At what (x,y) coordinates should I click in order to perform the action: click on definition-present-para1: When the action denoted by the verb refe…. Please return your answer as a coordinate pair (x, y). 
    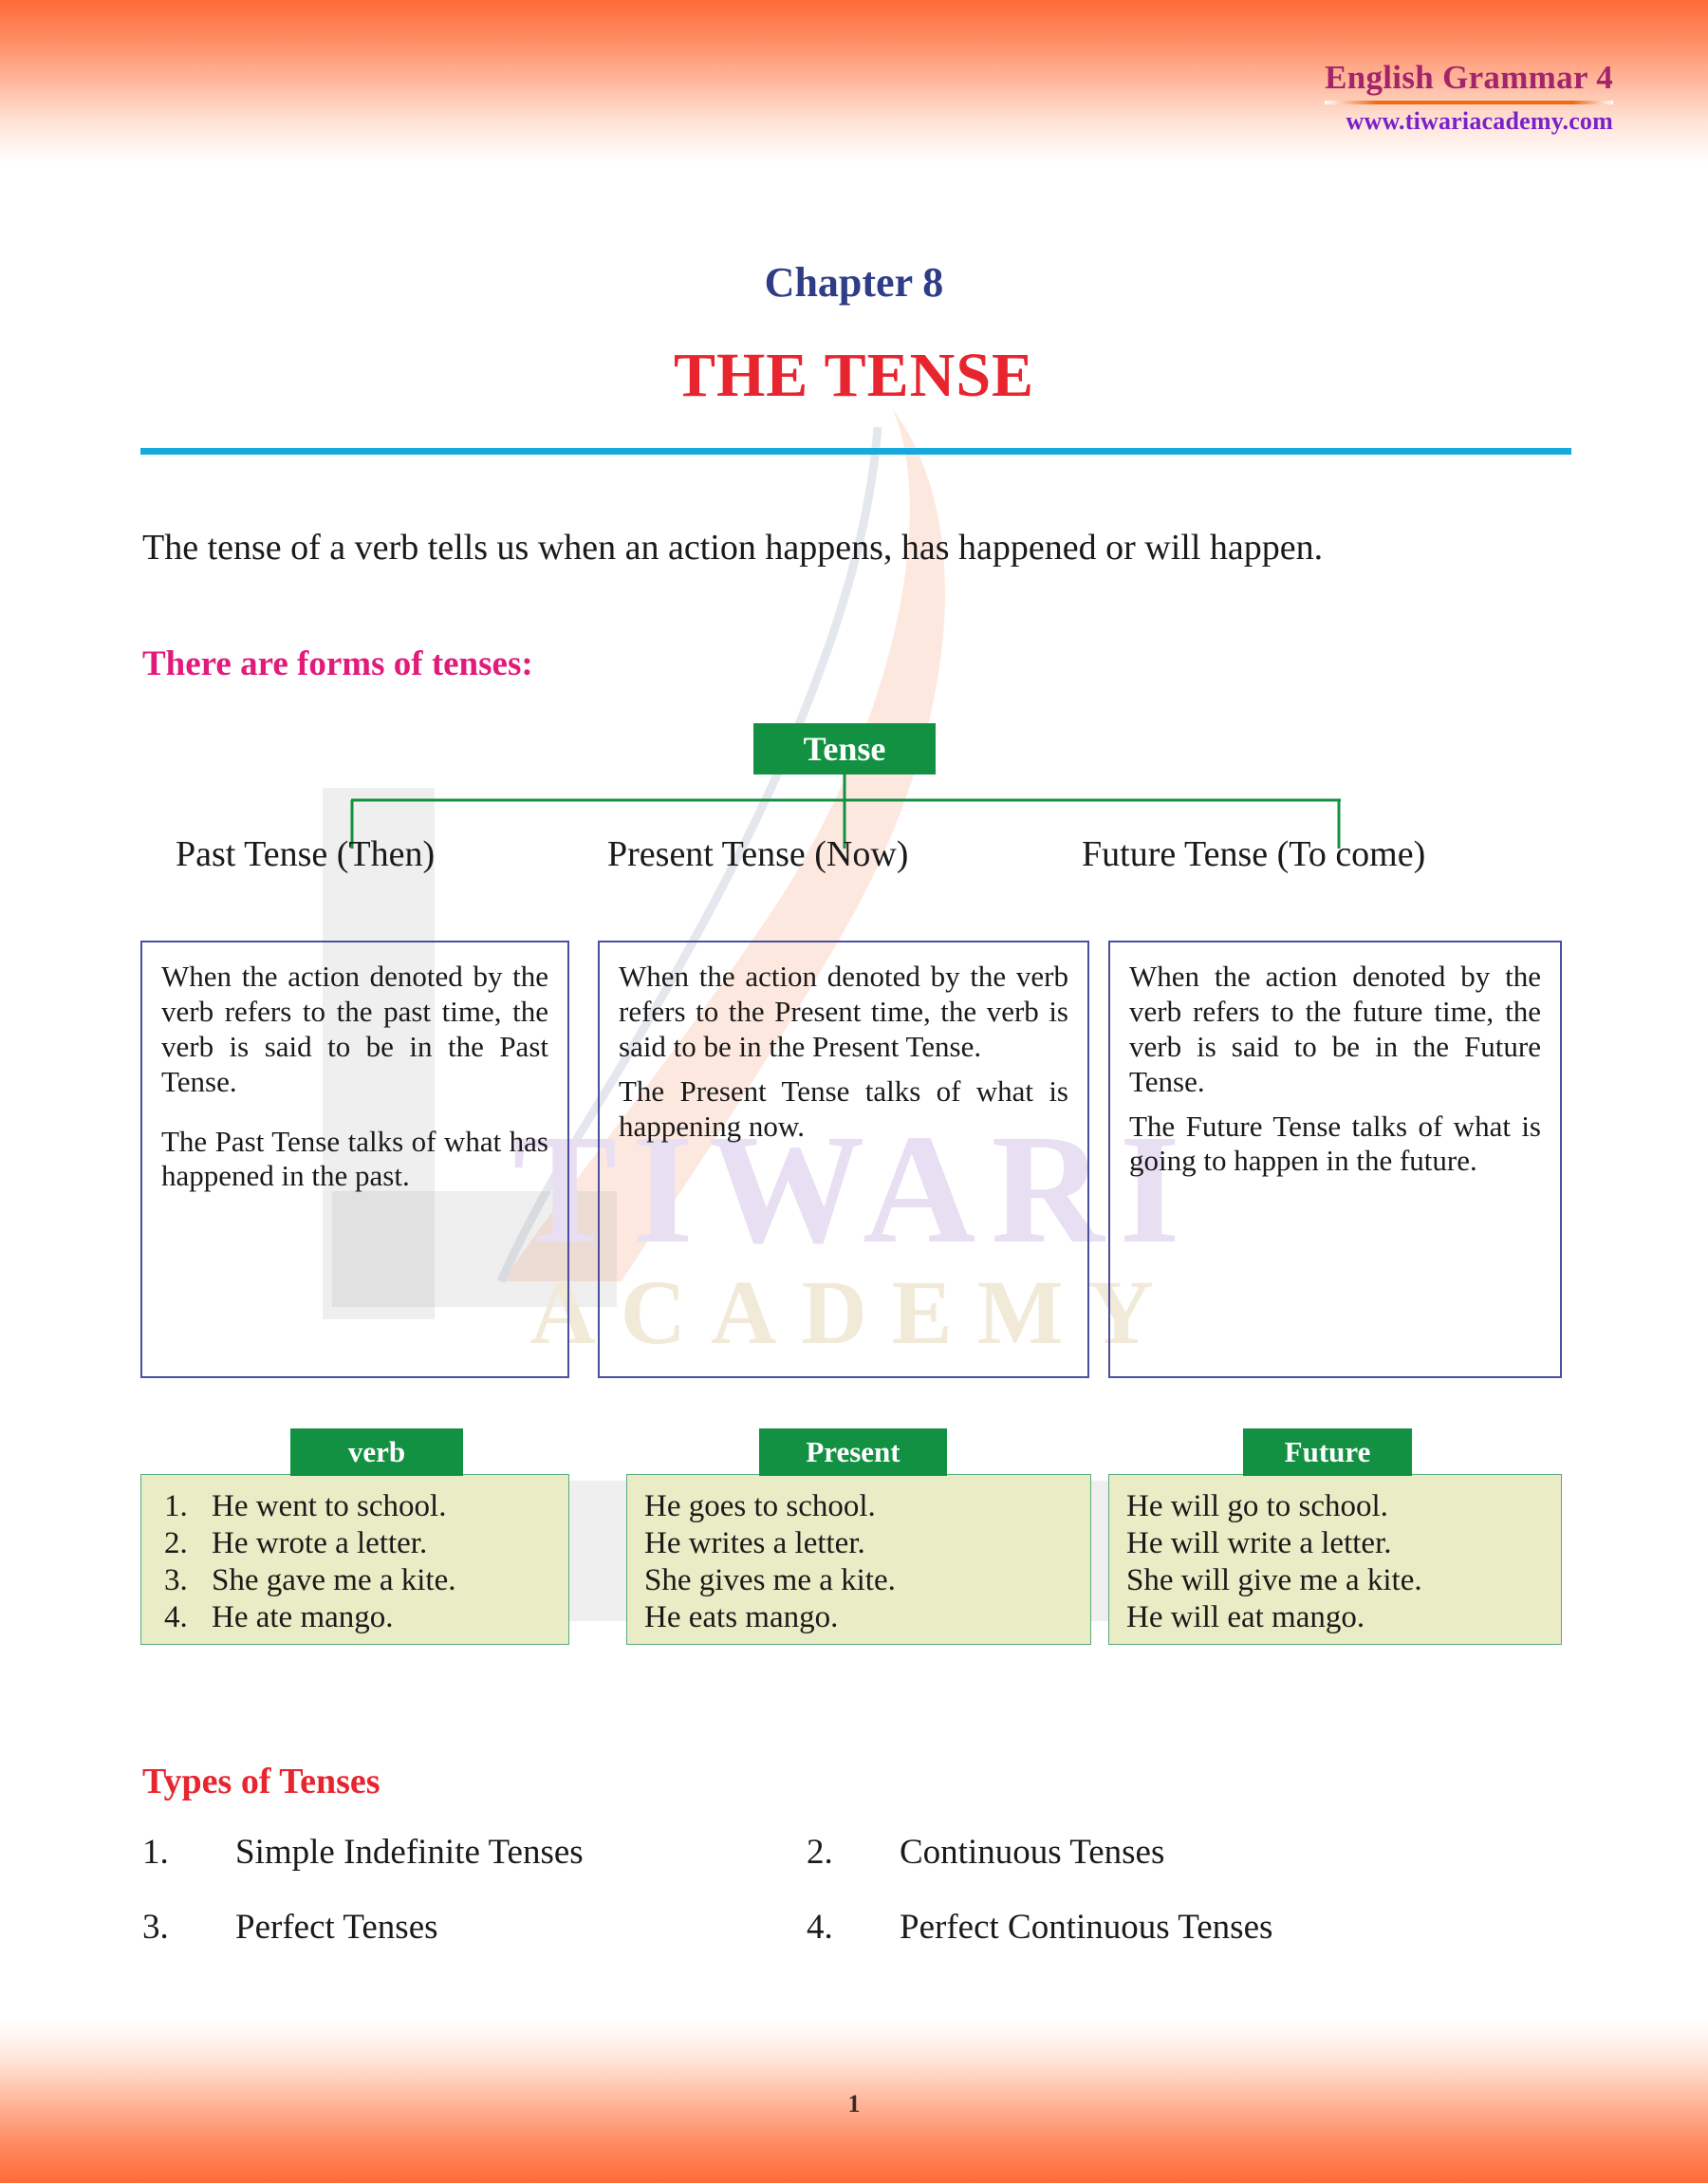
    Looking at the image, I should click on (844, 1011).